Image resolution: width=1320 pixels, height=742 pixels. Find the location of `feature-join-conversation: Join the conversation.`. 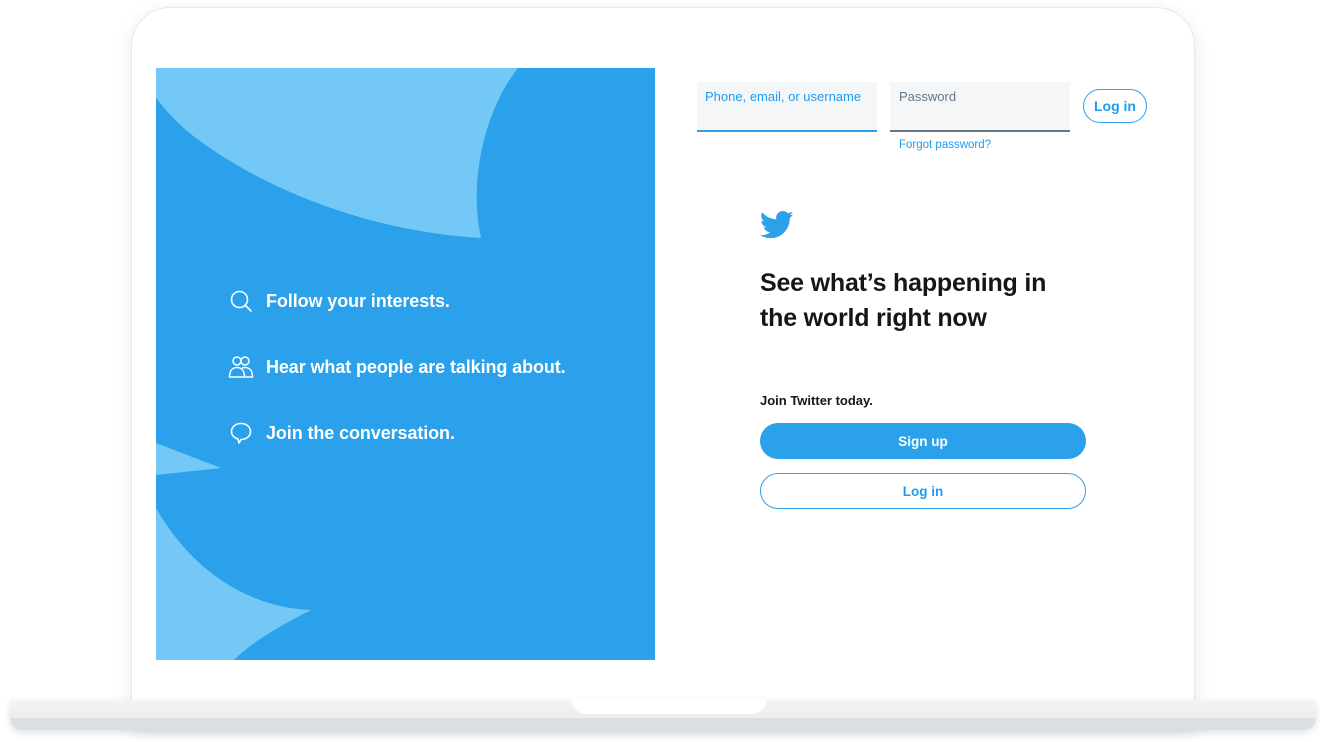

feature-join-conversation: Join the conversation. is located at coordinates (341, 433).